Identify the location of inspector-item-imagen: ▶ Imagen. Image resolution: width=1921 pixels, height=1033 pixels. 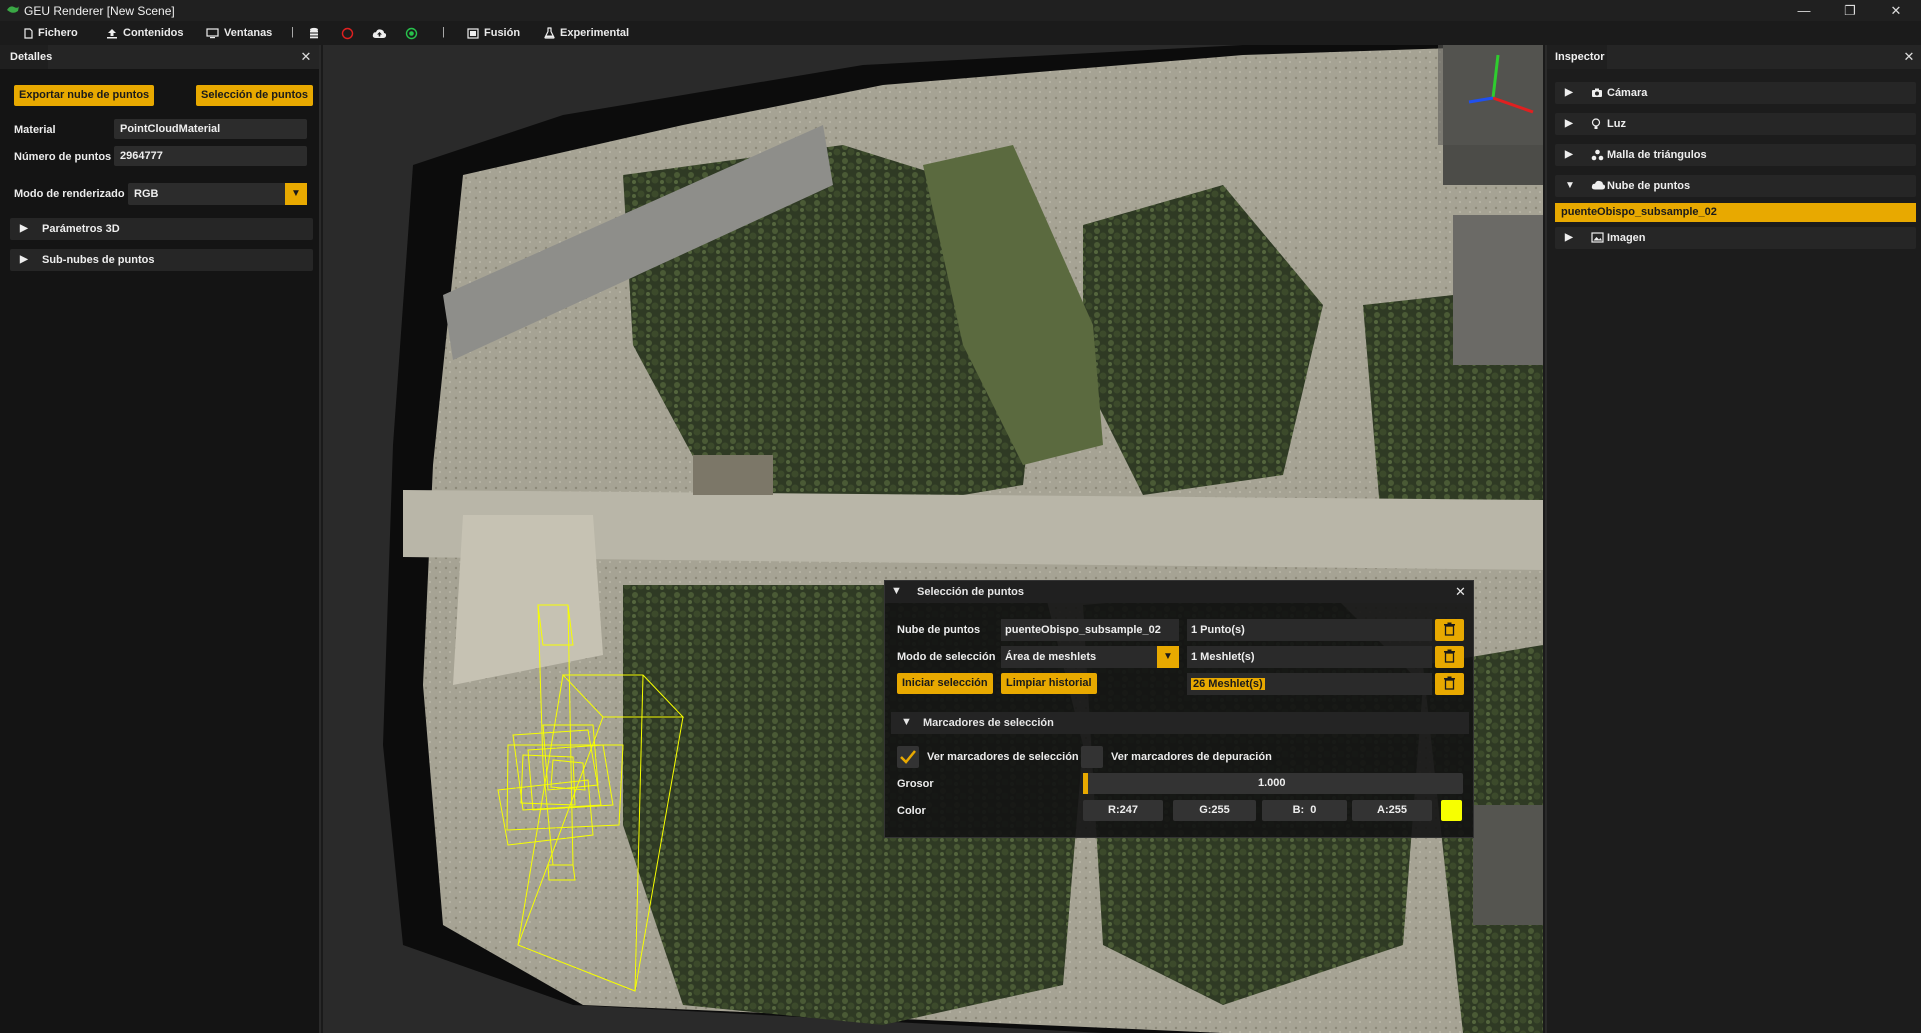
(1735, 238).